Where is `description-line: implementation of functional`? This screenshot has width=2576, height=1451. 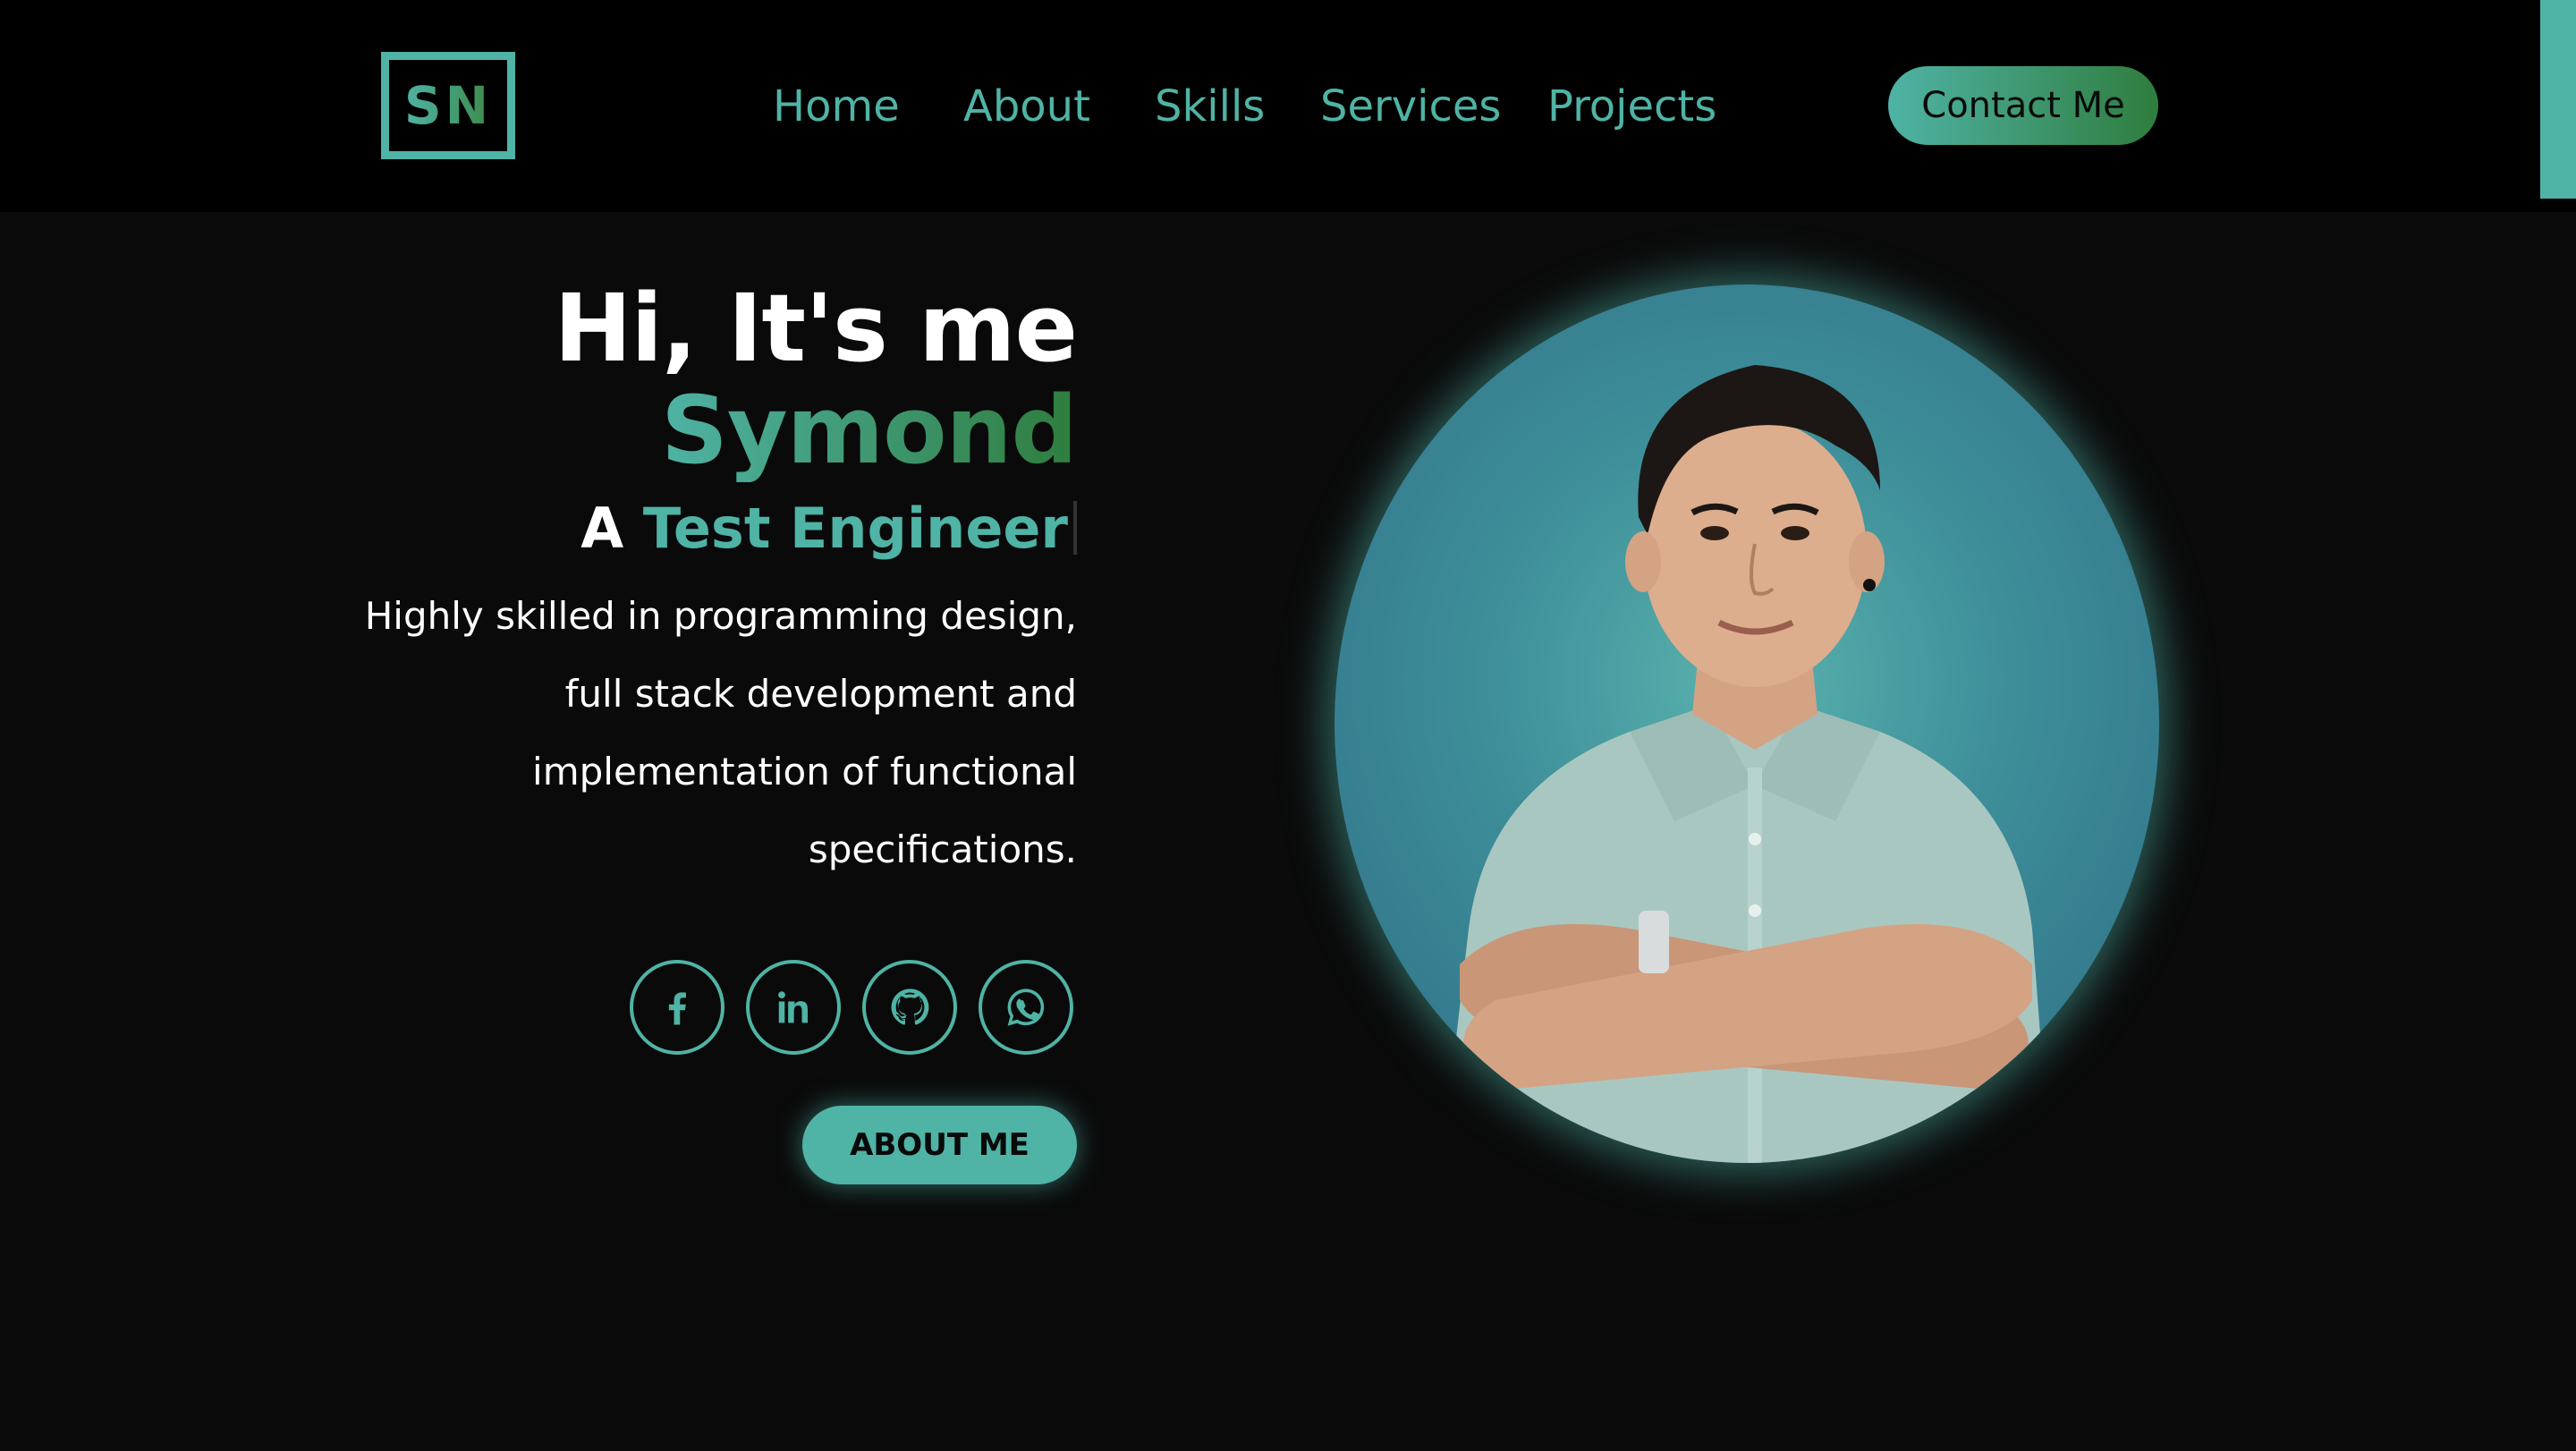
description-line: implementation of functional is located at coordinates (804, 771).